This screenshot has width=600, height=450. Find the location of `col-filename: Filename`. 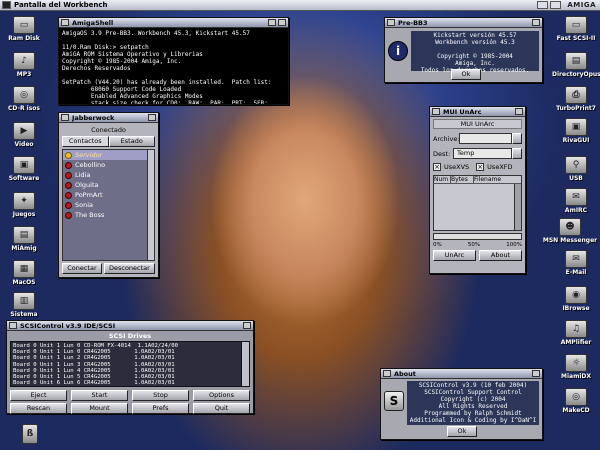

col-filename: Filename is located at coordinates (497, 179).